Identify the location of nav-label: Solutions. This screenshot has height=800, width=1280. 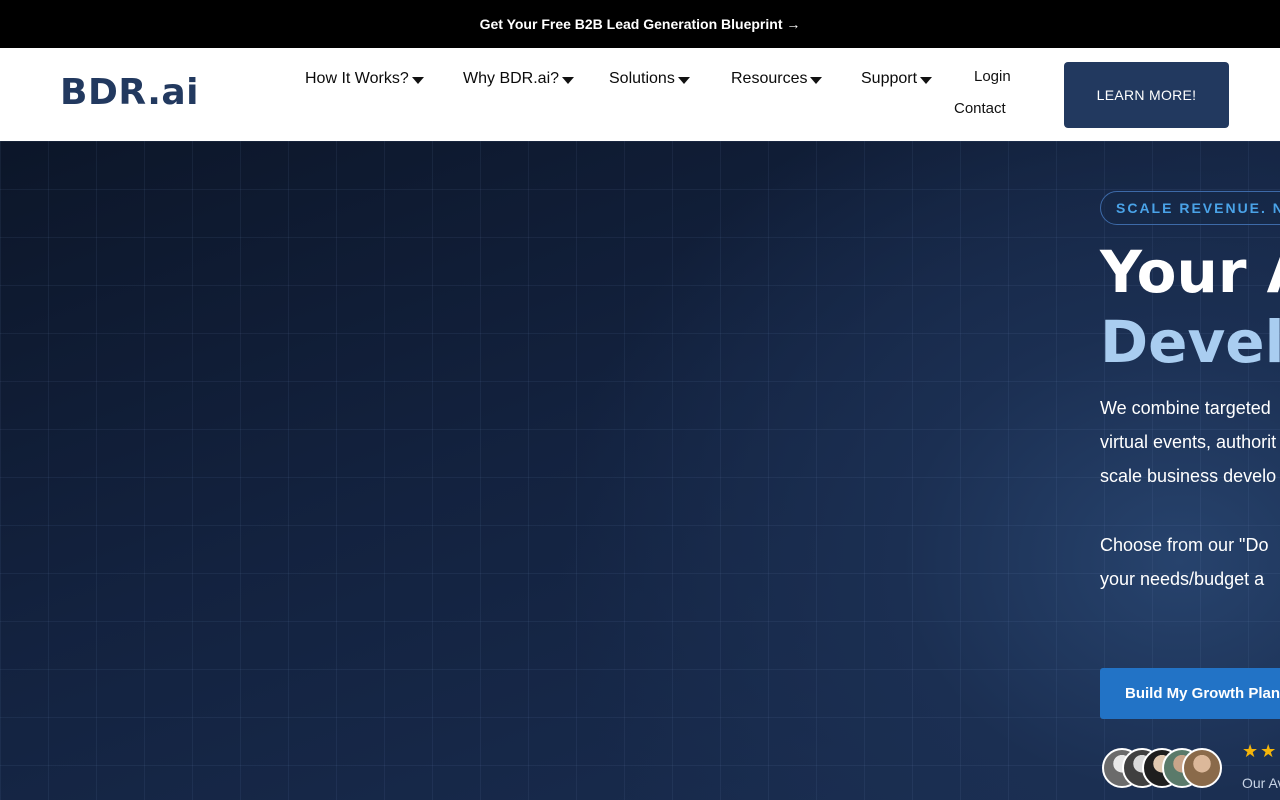
(642, 78).